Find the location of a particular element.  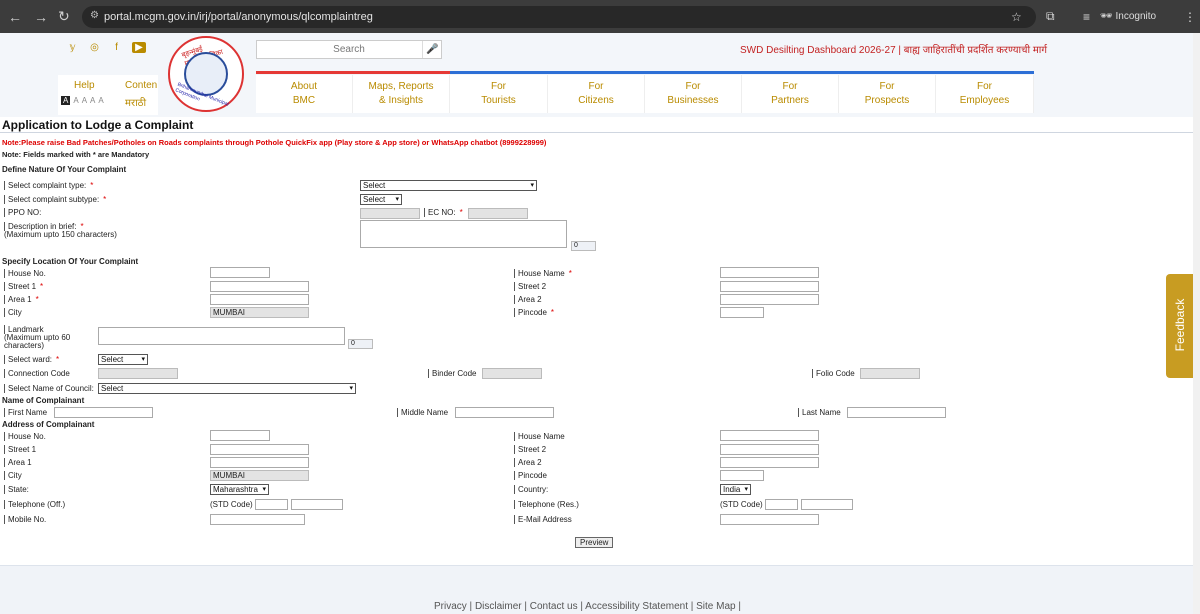

font-size-controls: A A A A A is located at coordinates (82, 100).